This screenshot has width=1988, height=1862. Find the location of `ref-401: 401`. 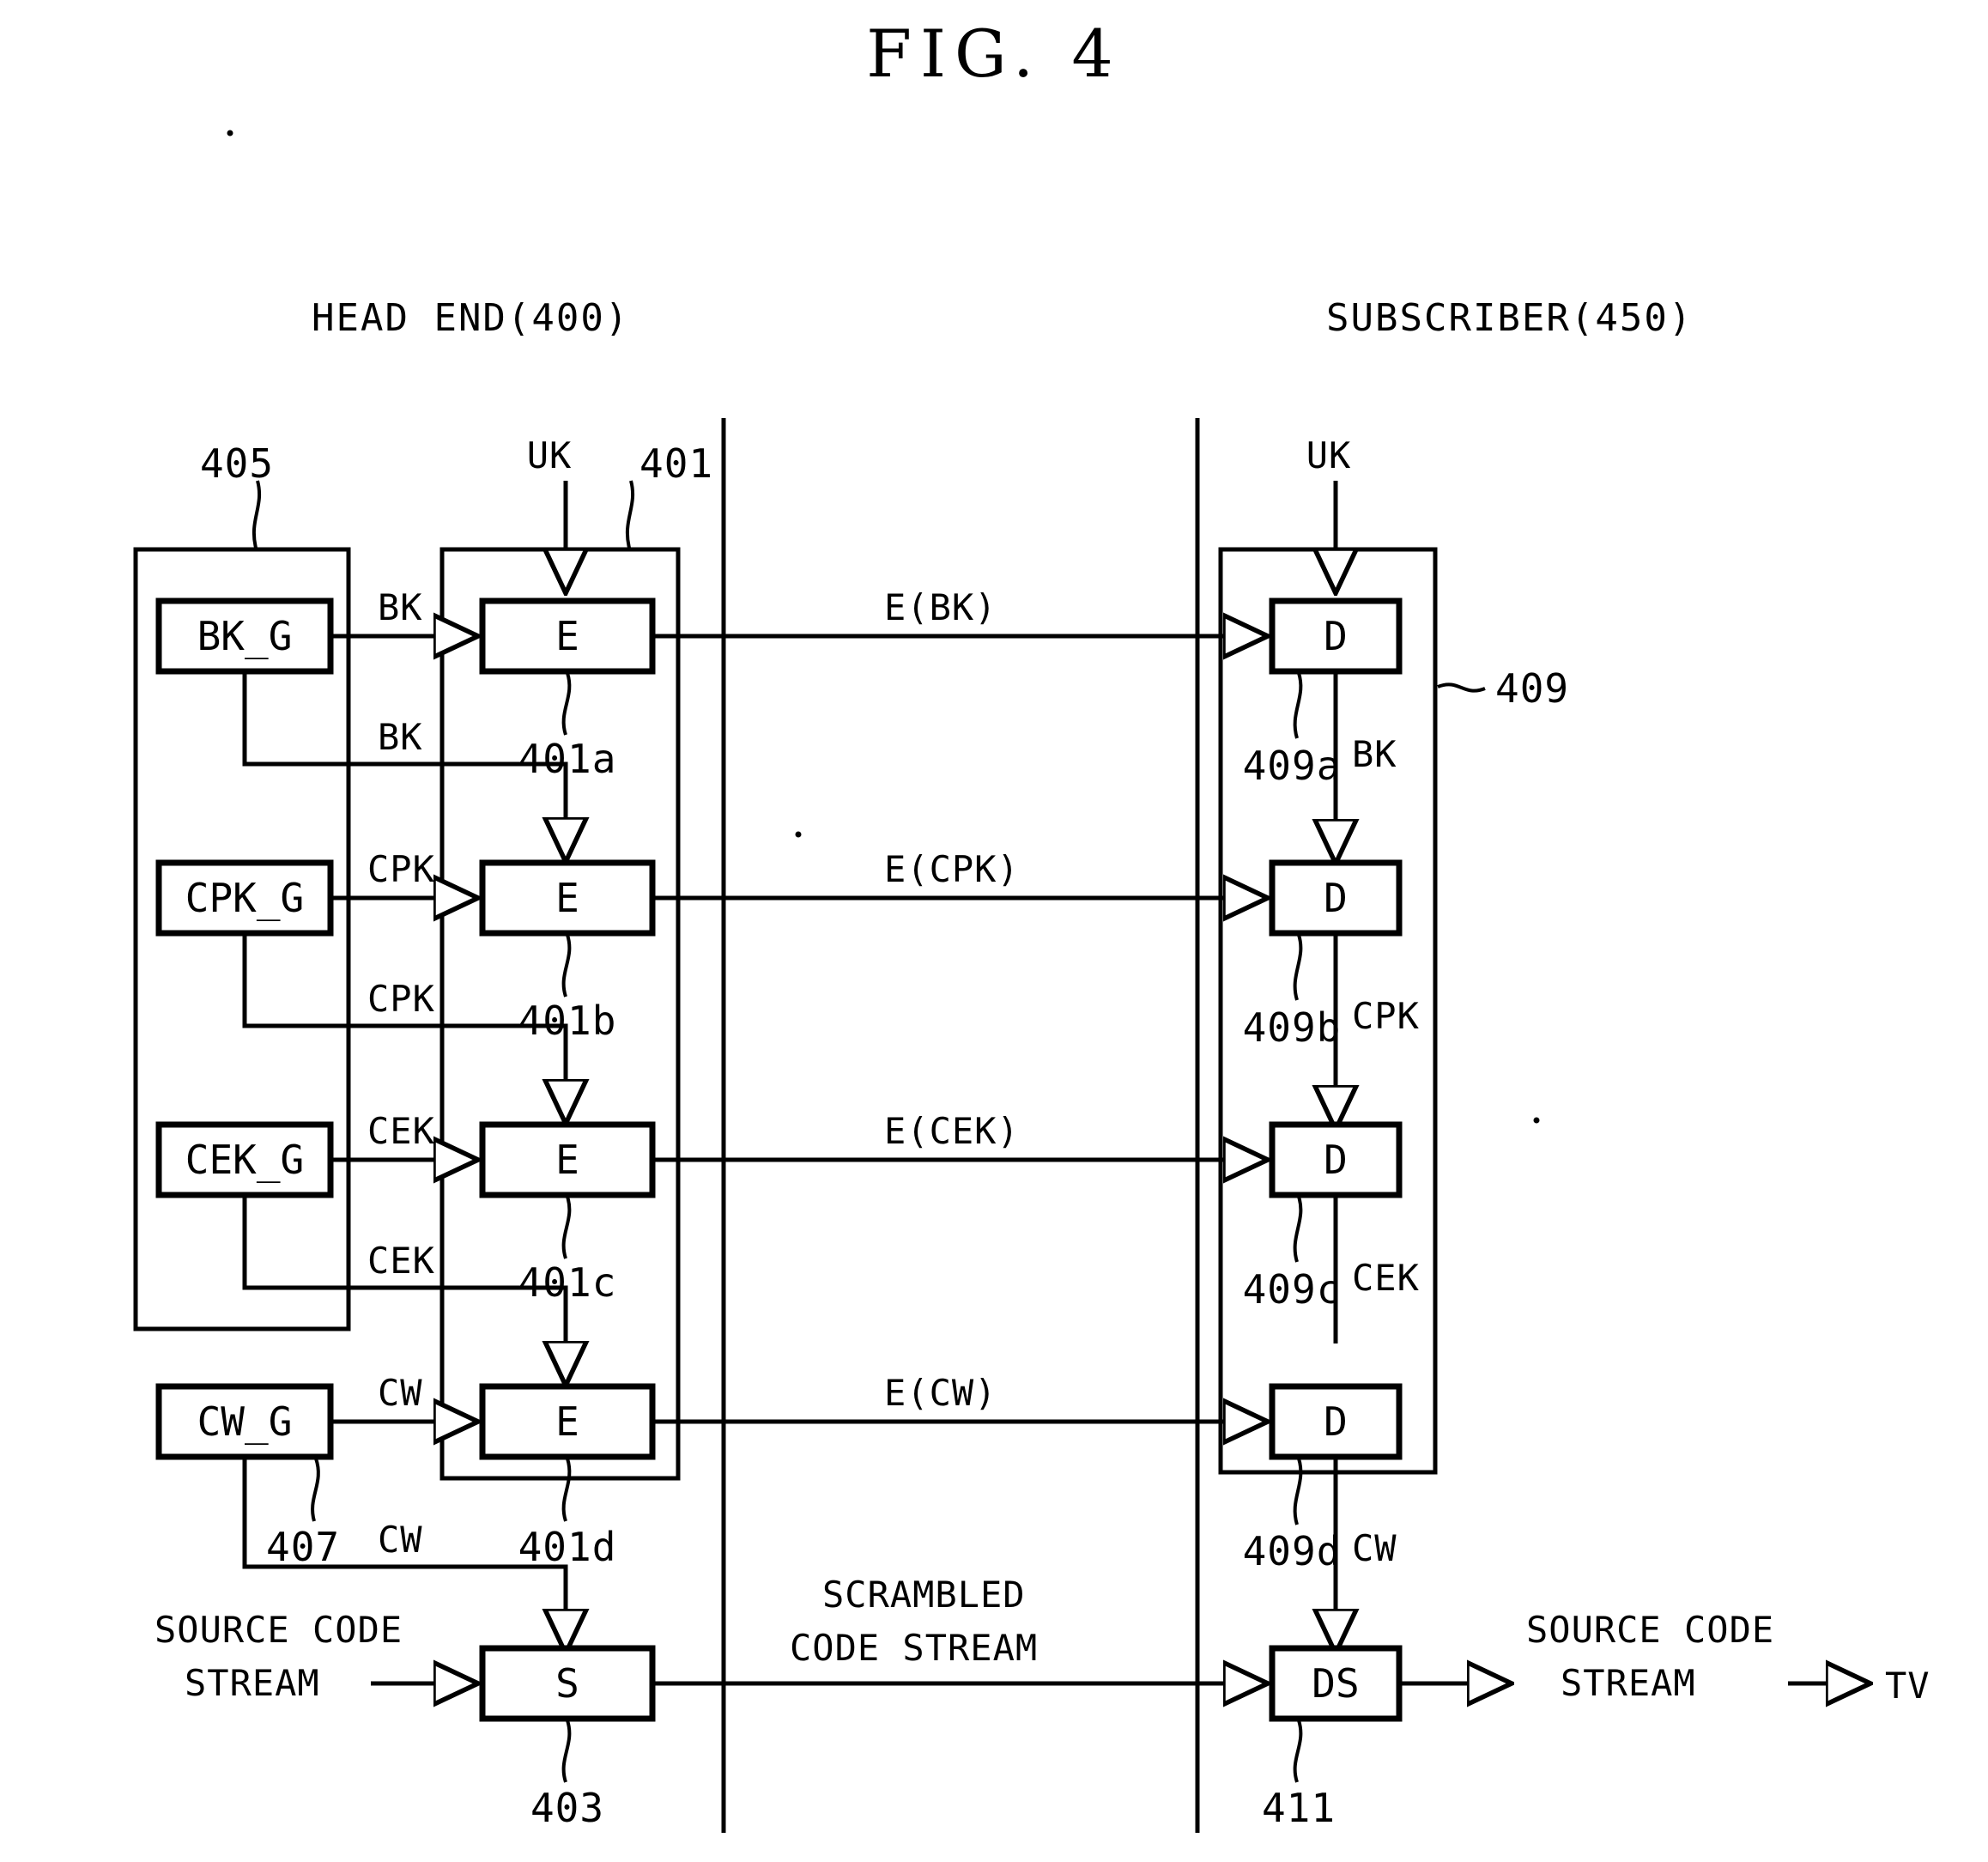

ref-401: 401 is located at coordinates (676, 463).